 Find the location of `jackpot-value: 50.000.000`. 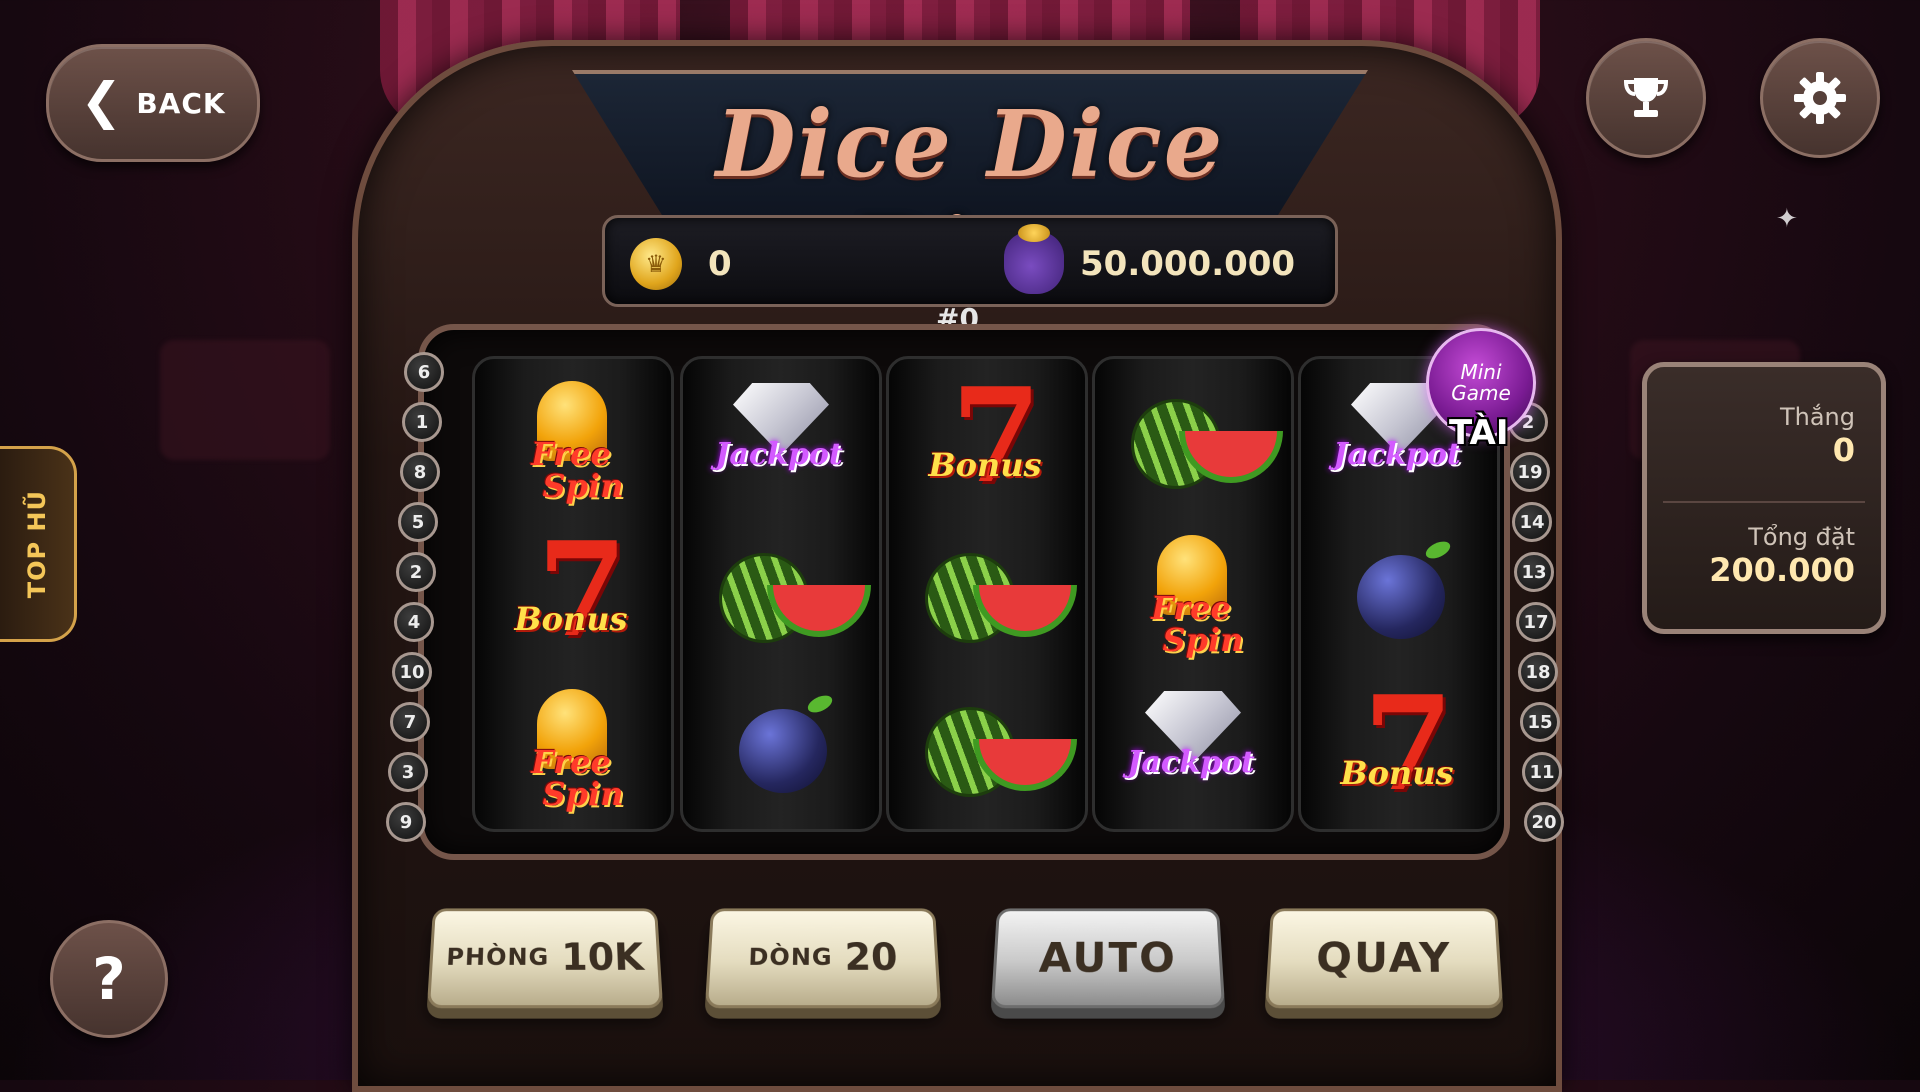

jackpot-value: 50.000.000 is located at coordinates (1188, 264).